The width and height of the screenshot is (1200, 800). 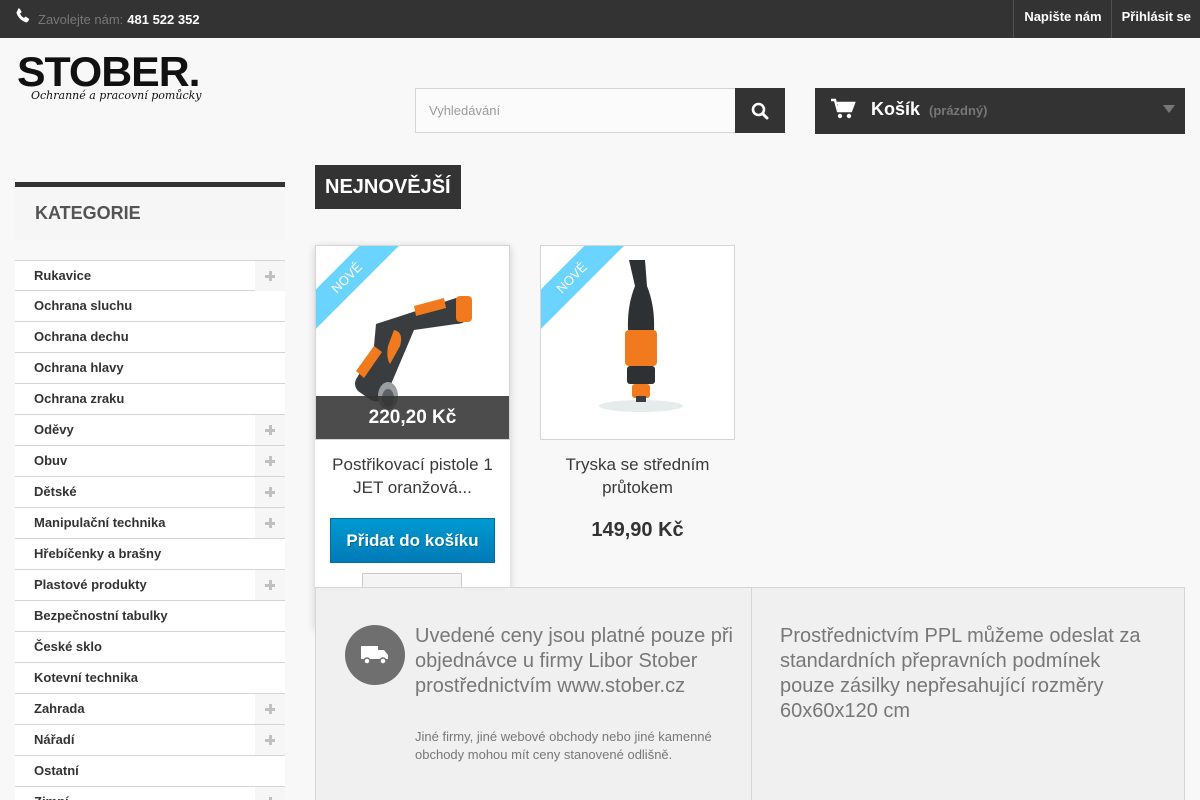 What do you see at coordinates (150, 793) in the screenshot?
I see `sidebar-category-item: Zimní` at bounding box center [150, 793].